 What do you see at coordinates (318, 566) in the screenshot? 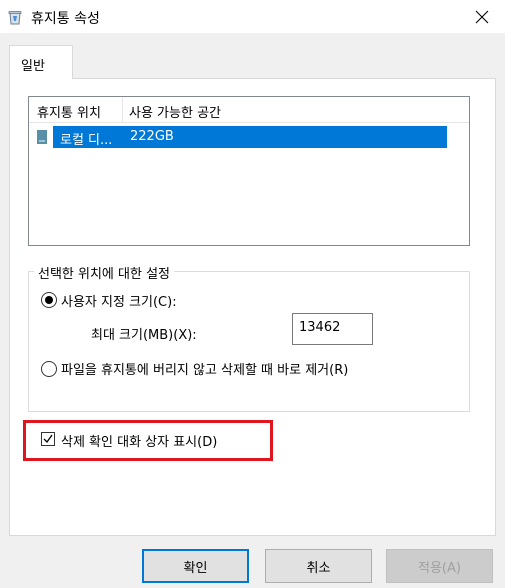
I see `cancel-button: 취소` at bounding box center [318, 566].